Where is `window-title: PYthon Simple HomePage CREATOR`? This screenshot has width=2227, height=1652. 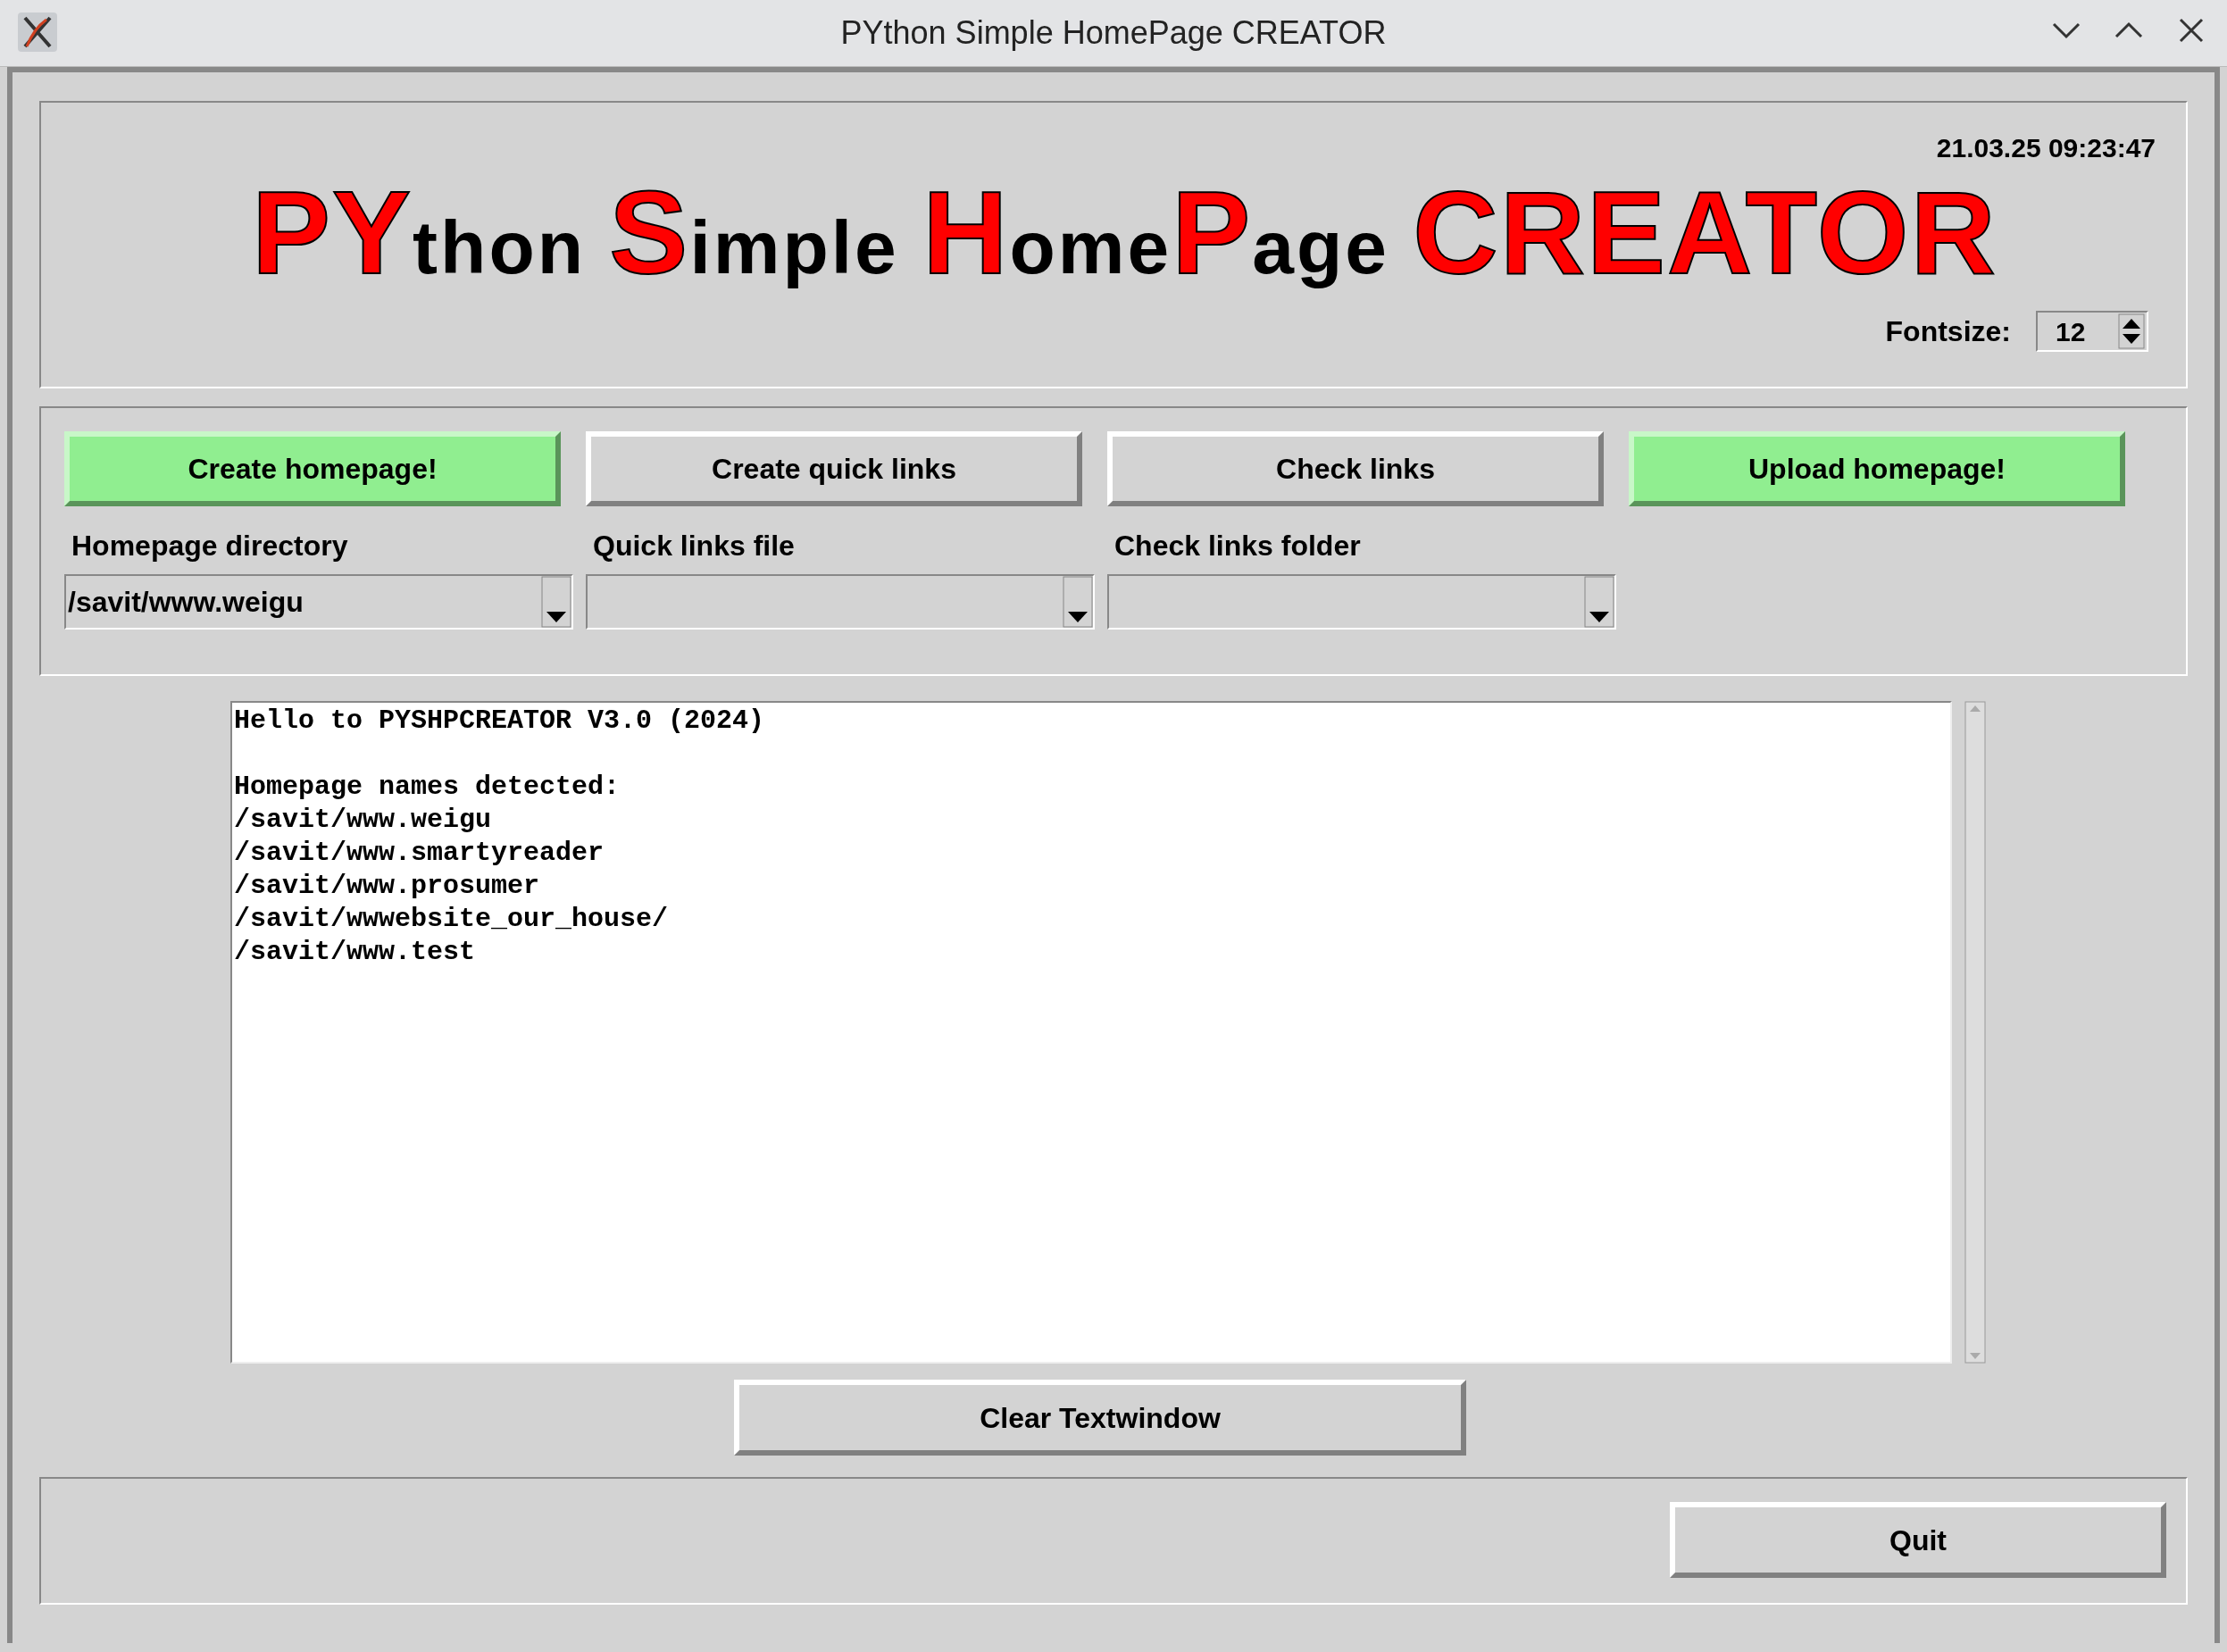 window-title: PYthon Simple HomePage CREATOR is located at coordinates (1113, 33).